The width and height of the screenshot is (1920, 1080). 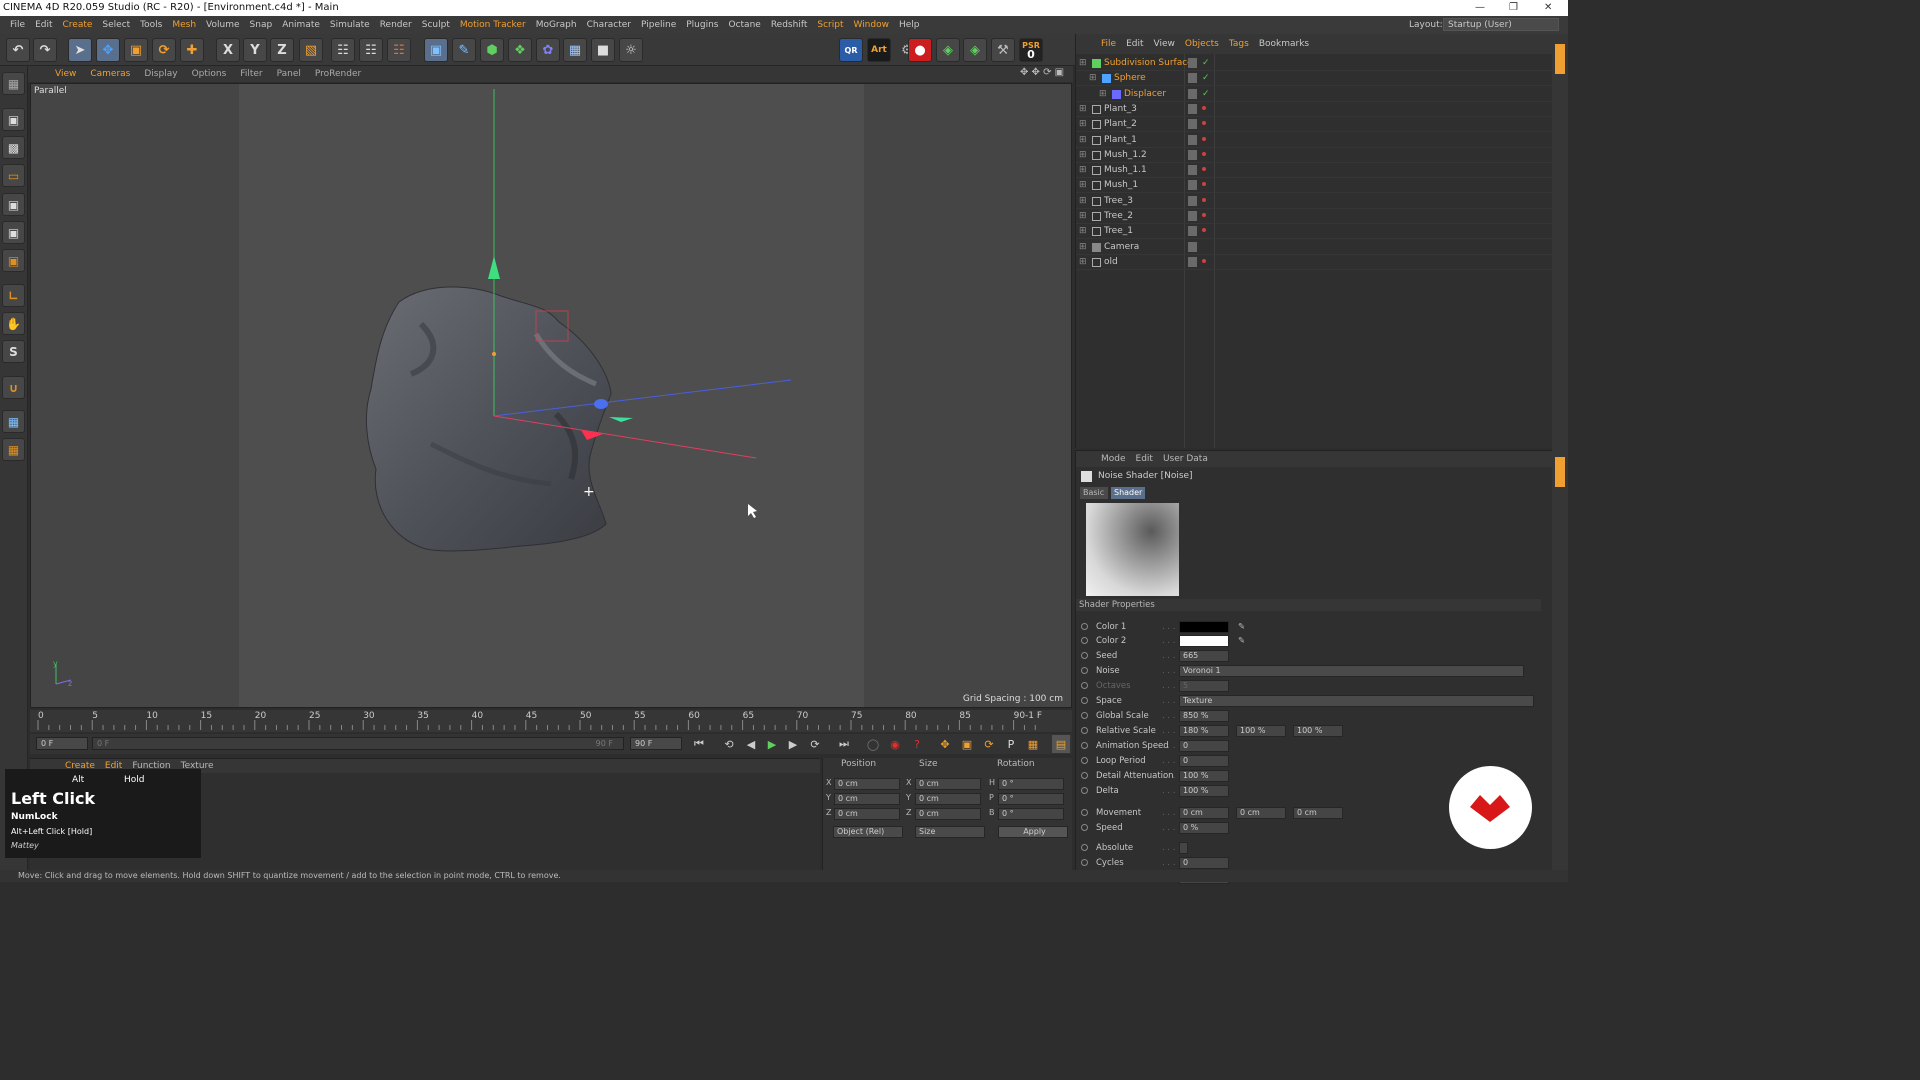 I want to click on live-selection-icon: ➤, so click(x=80, y=50).